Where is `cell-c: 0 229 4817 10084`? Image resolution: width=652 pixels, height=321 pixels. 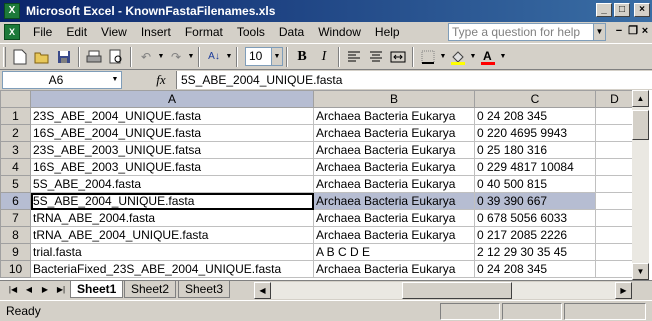
cell-c: 0 229 4817 10084 is located at coordinates (535, 167).